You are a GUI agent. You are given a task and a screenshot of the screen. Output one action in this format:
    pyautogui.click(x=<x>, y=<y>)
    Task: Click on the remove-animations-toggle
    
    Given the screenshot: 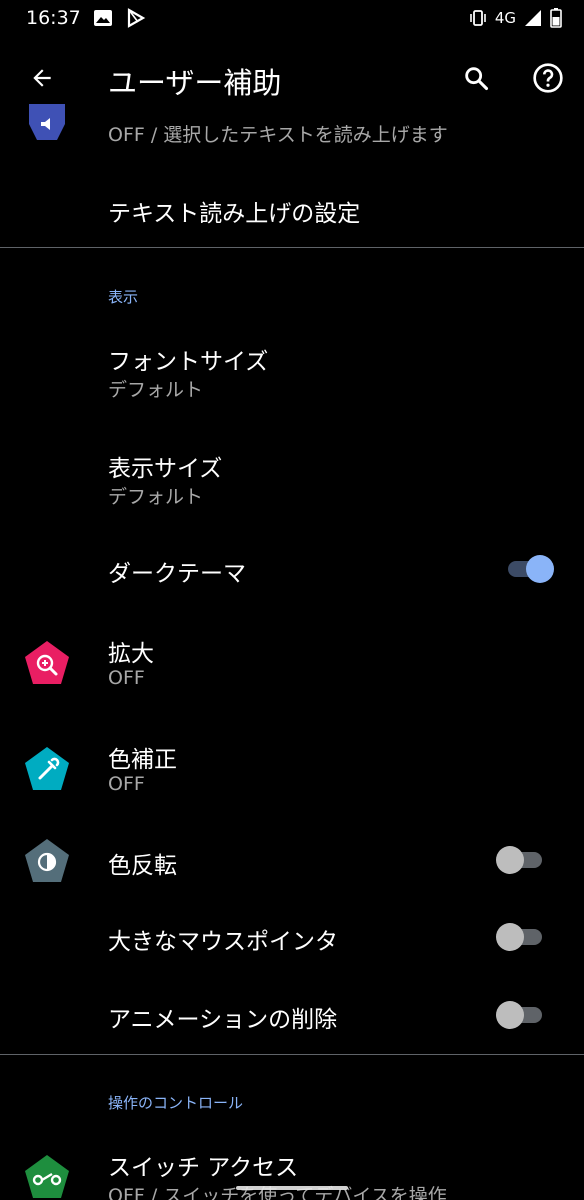 What is the action you would take?
    pyautogui.click(x=519, y=1015)
    